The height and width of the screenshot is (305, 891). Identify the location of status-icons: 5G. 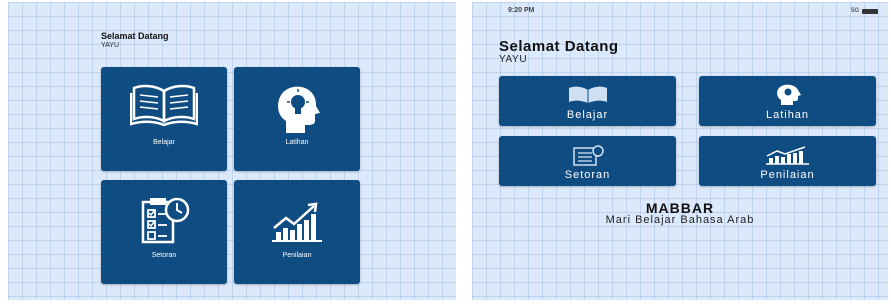
(864, 11).